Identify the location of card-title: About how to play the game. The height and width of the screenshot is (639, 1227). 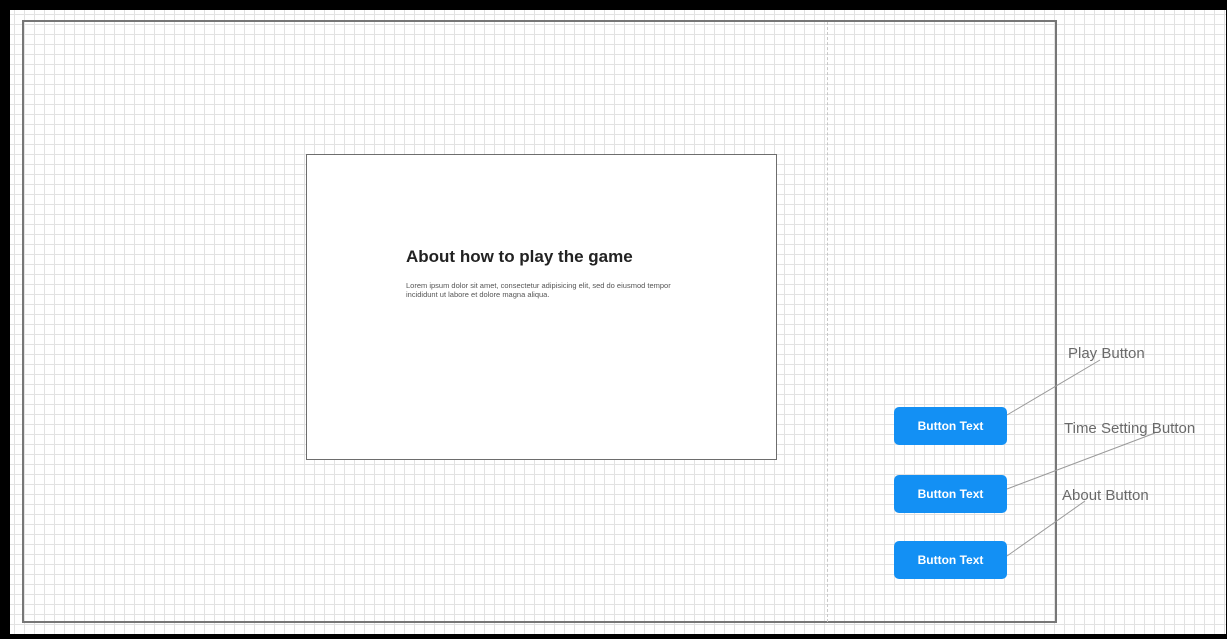
(519, 256).